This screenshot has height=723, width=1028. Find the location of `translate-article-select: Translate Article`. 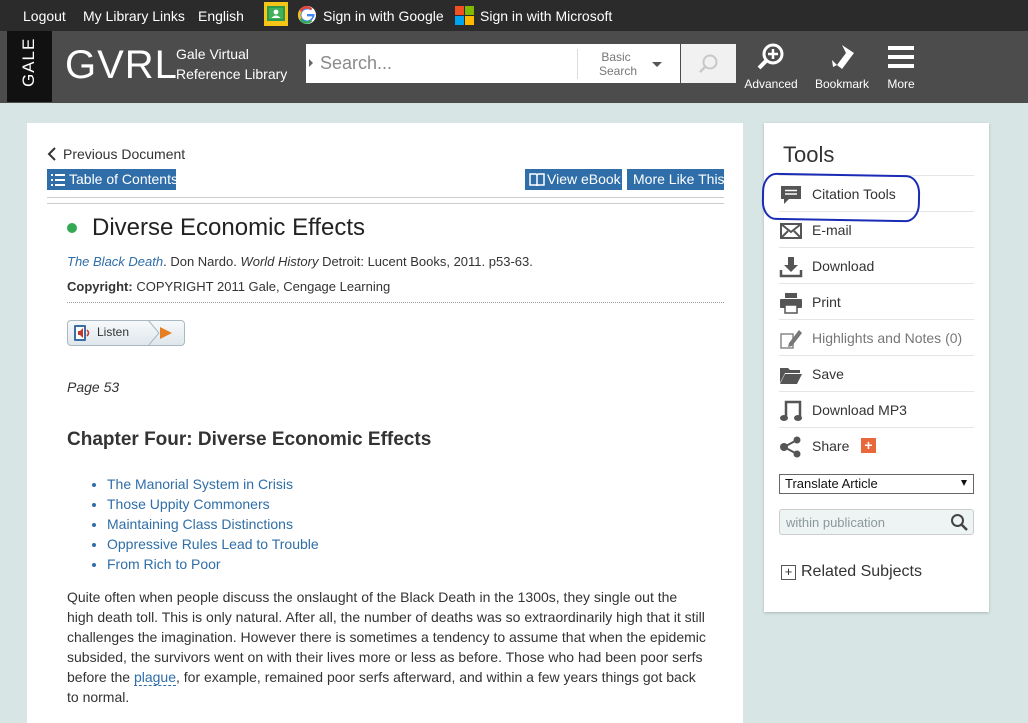

translate-article-select: Translate Article is located at coordinates (876, 484).